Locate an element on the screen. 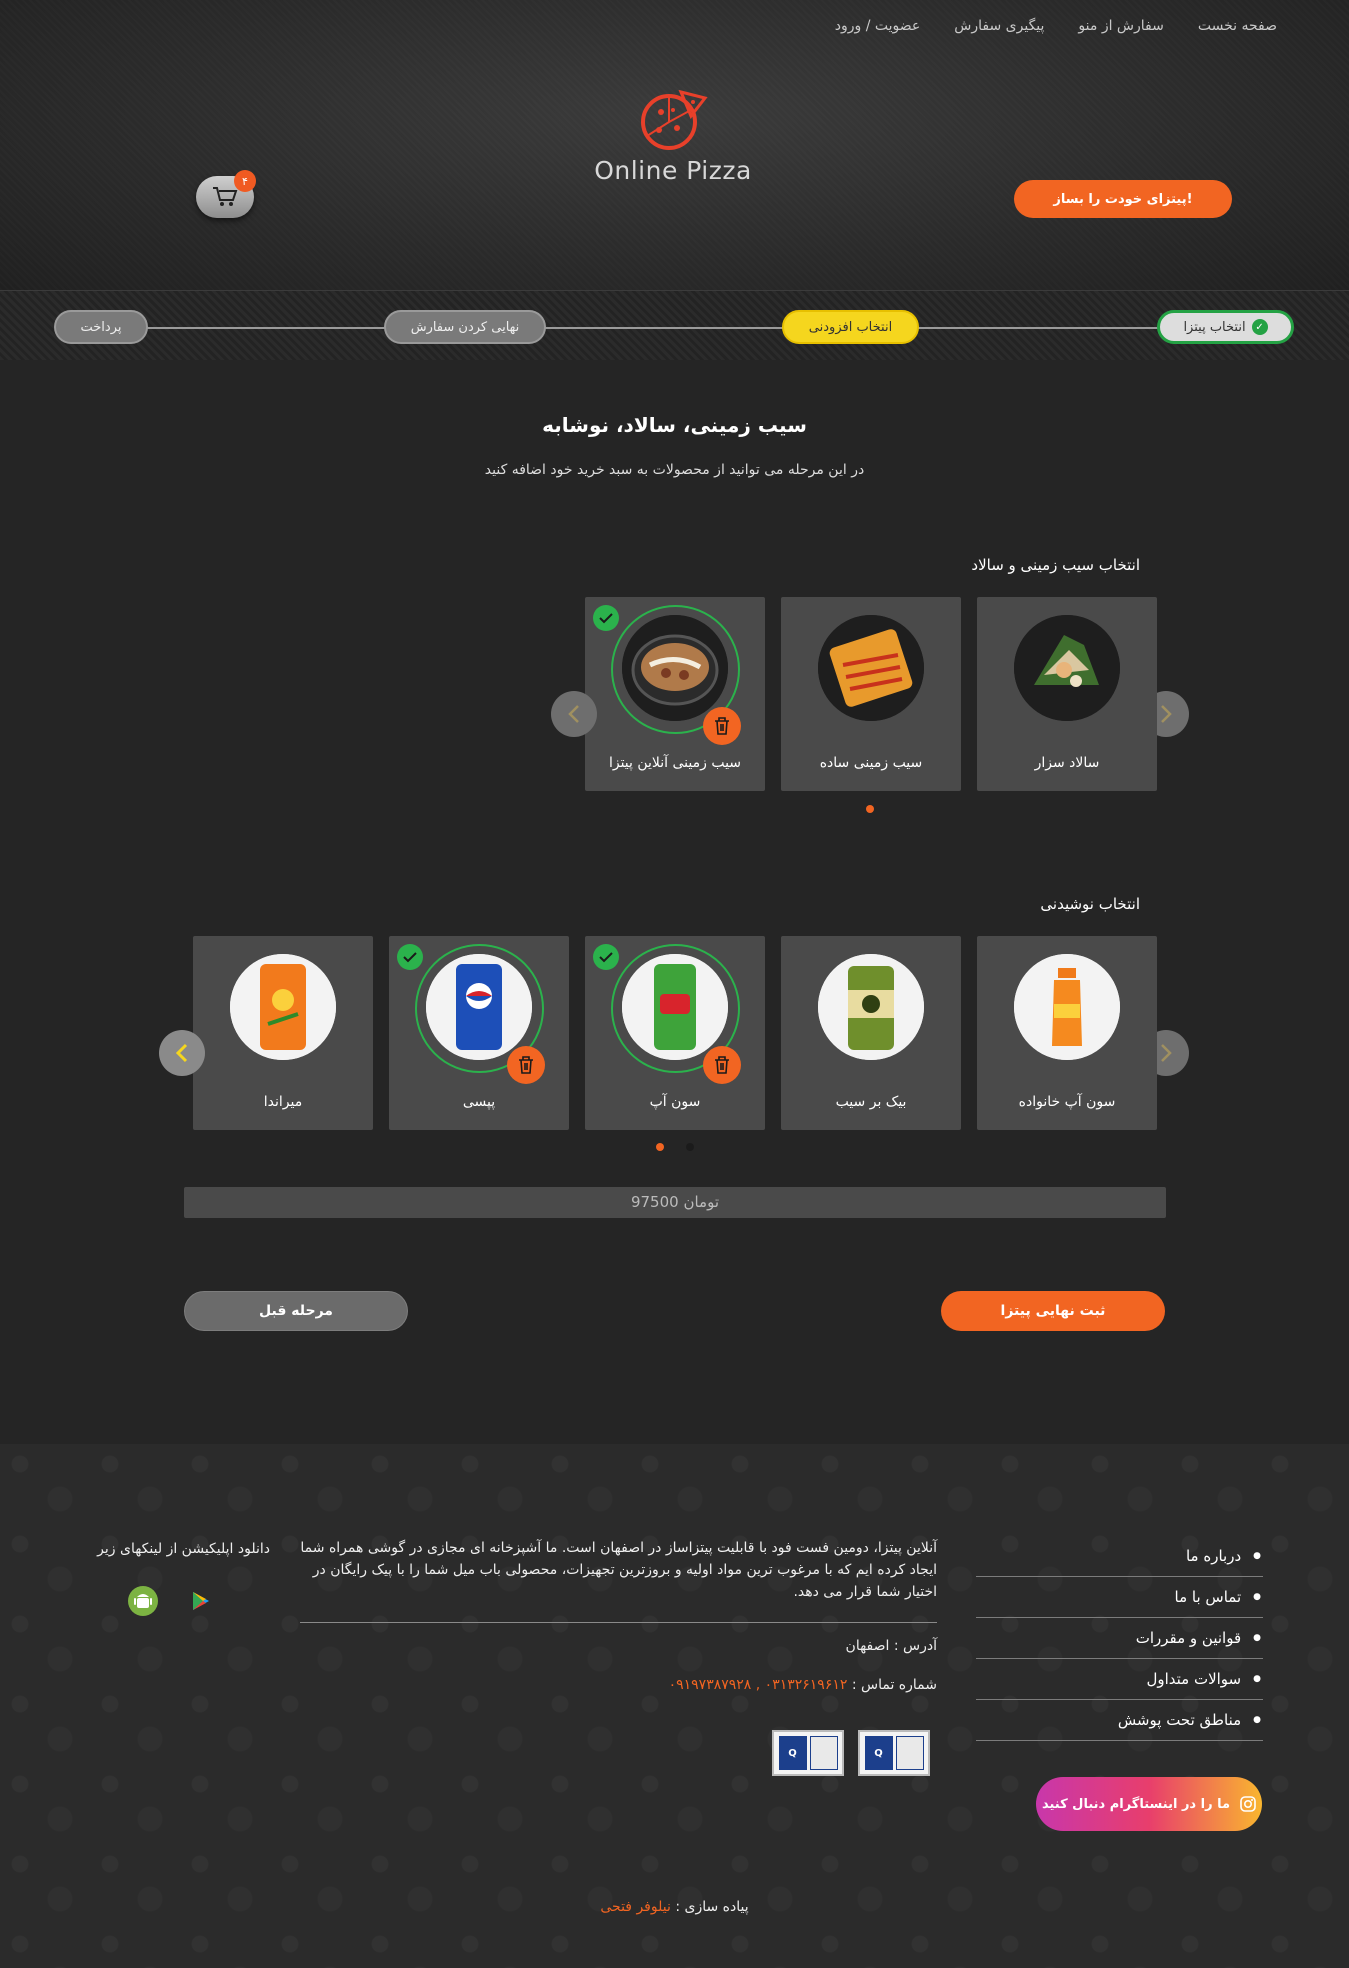 This screenshot has height=1968, width=1349. product-card-online-pizza-fries: سیب زمینی آنلاین پیتزا is located at coordinates (675, 694).